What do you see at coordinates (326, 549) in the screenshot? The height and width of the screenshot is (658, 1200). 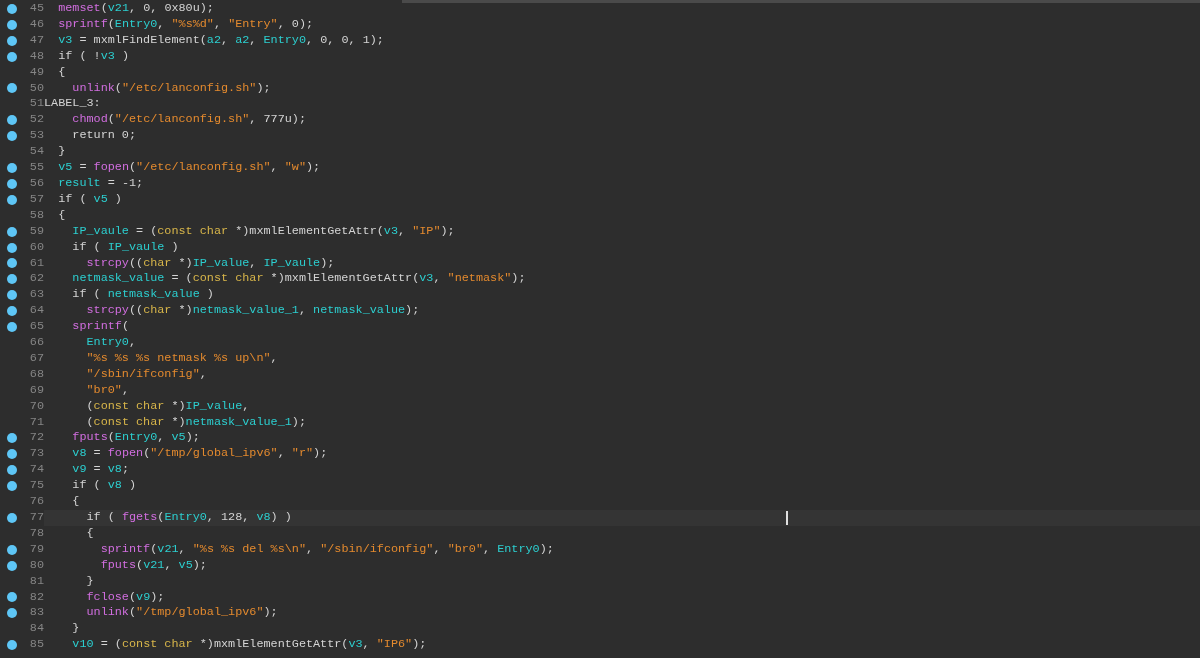 I see `code-line: sprintf(v21, "%s %s del %s\n", "/sbin/ifconfig", "br0", Entry0);` at bounding box center [326, 549].